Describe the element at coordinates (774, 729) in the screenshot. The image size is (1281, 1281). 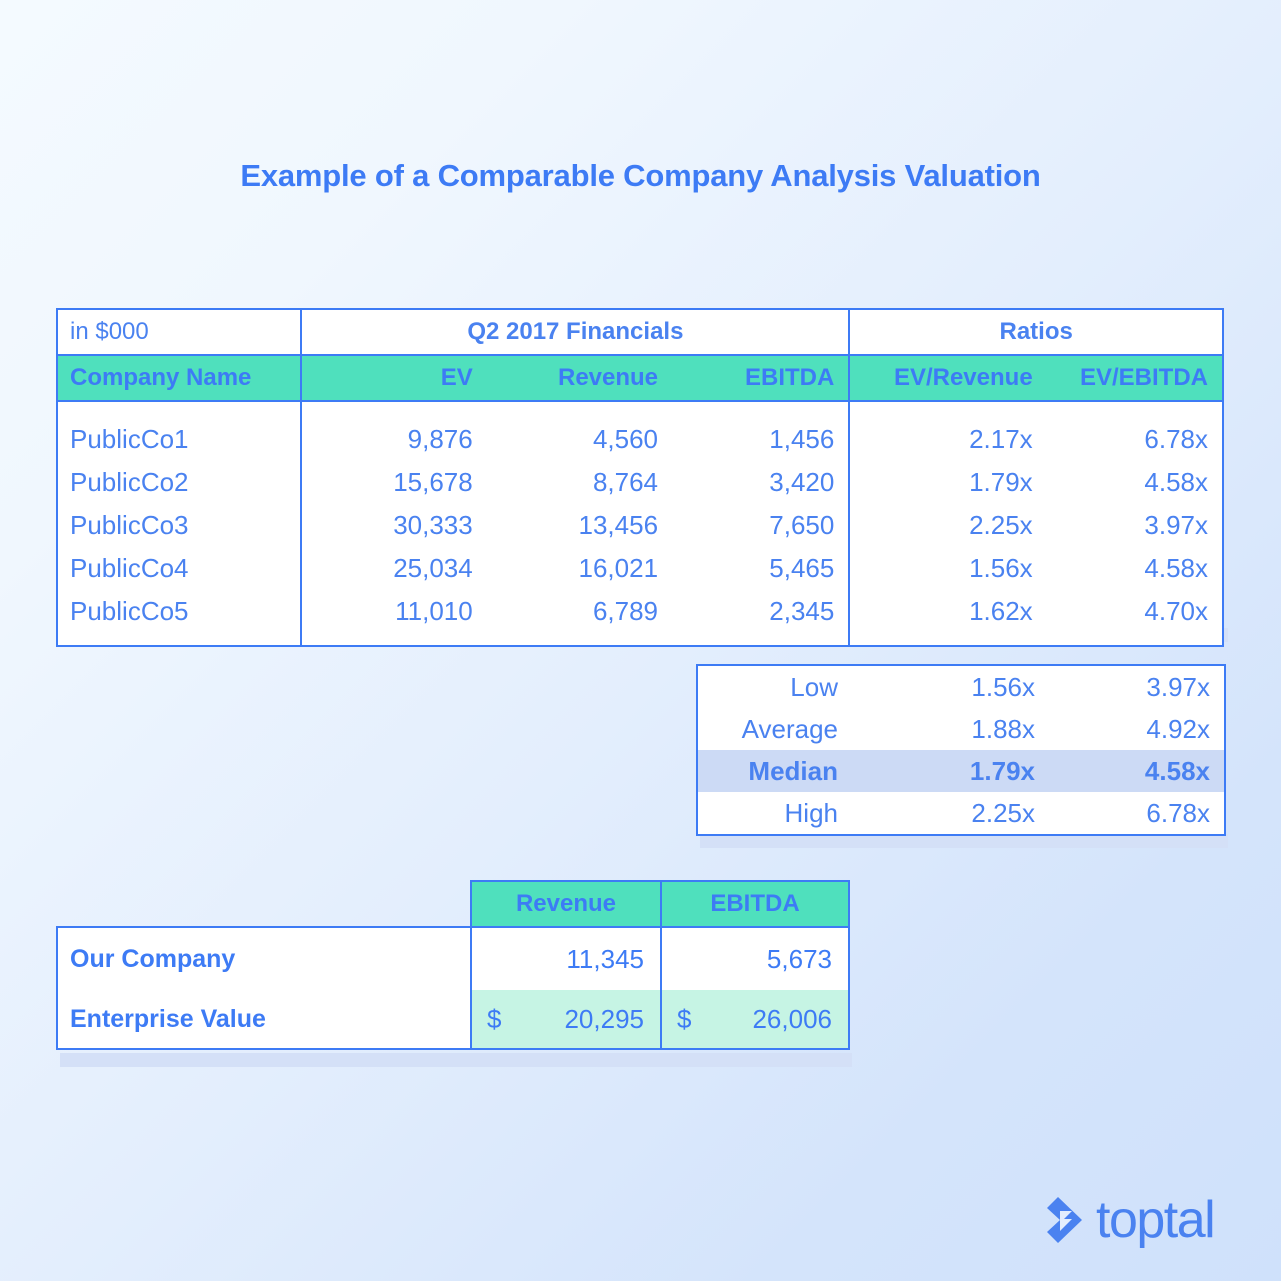
I see `cell-stat-label: Average` at that location.